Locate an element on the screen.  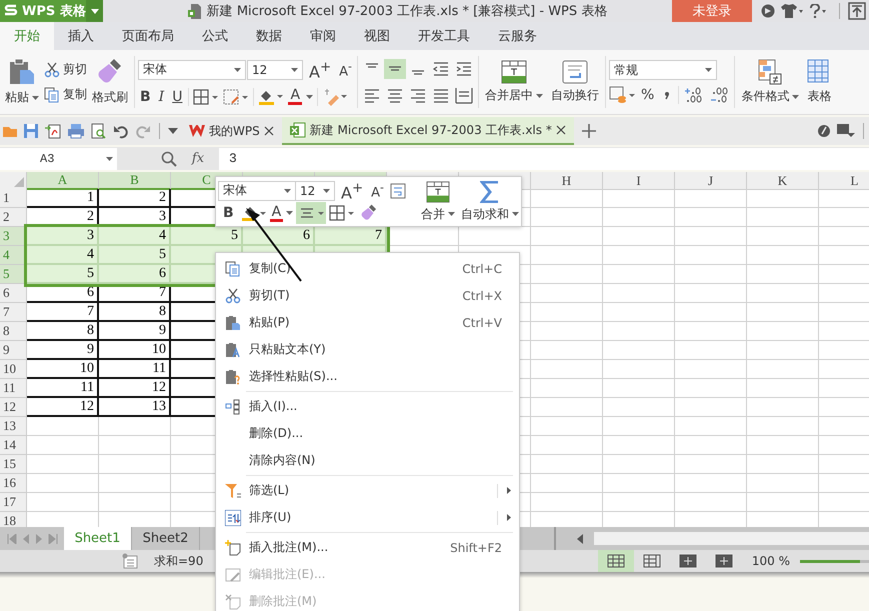
row-header: 9 is located at coordinates (13, 350).